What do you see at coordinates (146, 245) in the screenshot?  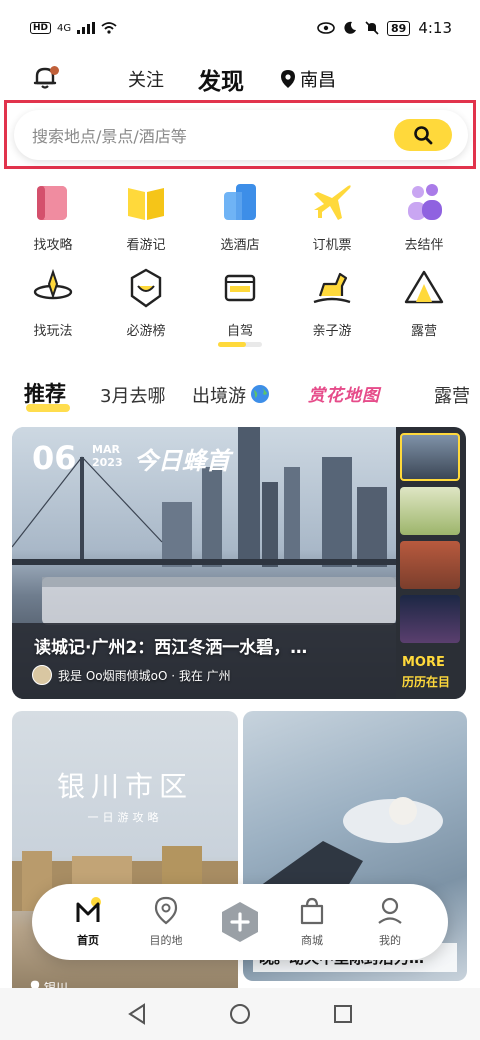 I see `entry-label: 看游记` at bounding box center [146, 245].